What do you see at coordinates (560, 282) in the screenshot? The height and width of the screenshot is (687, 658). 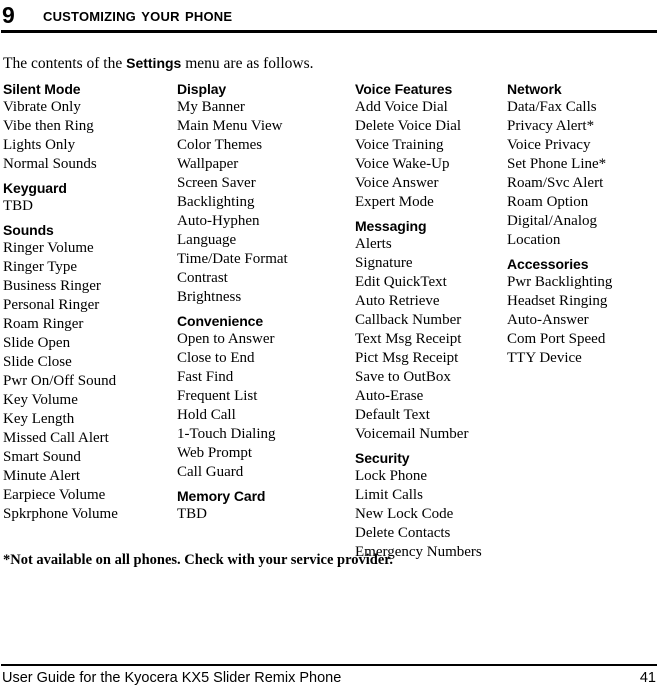 I see `settings-menu-item: Pwr Backlighting` at bounding box center [560, 282].